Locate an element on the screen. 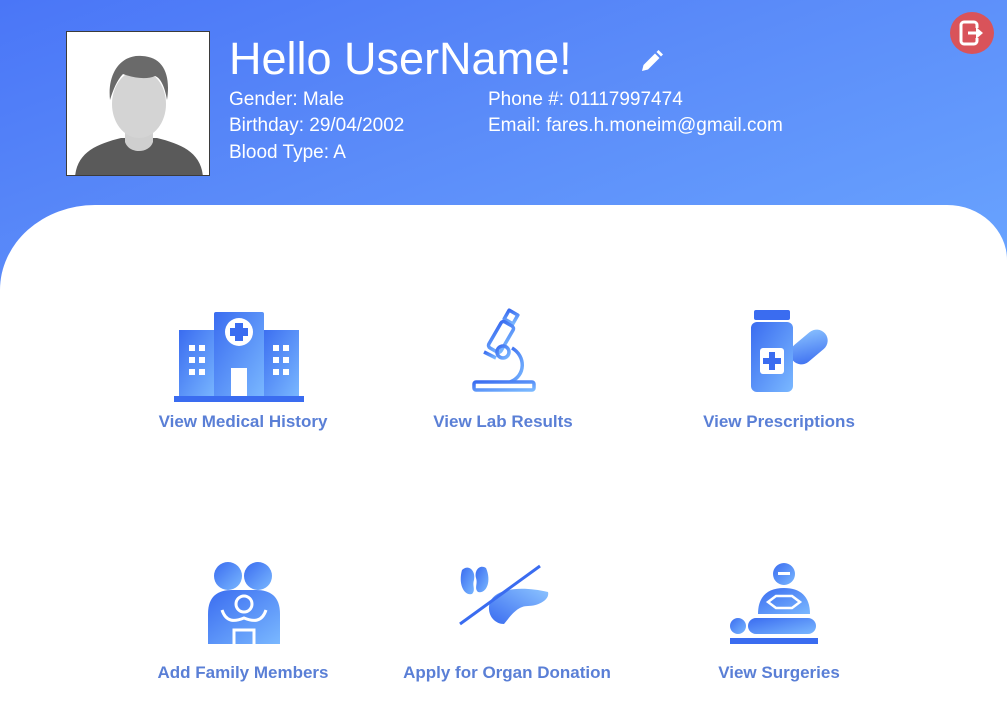 This screenshot has width=1007, height=728. pencil-icon is located at coordinates (652, 60).